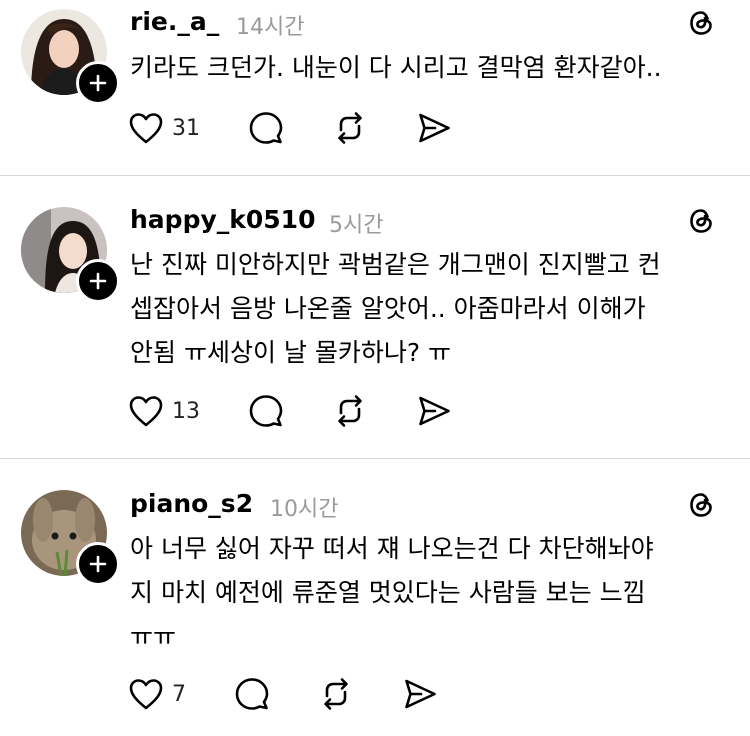 This screenshot has height=736, width=750. What do you see at coordinates (298, 694) in the screenshot?
I see `action-bar: 7` at bounding box center [298, 694].